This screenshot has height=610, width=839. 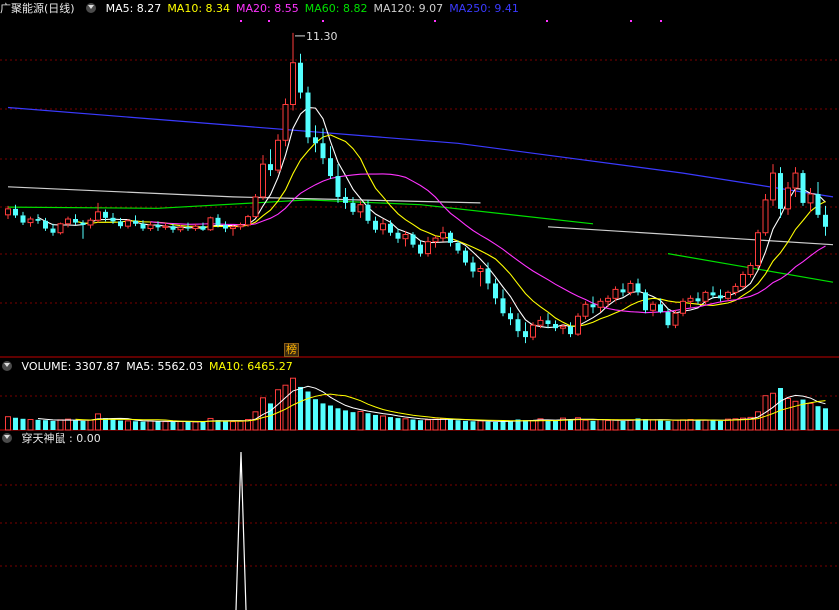 I want to click on volume-label: VOLUME: 3307.87, so click(x=71, y=366).